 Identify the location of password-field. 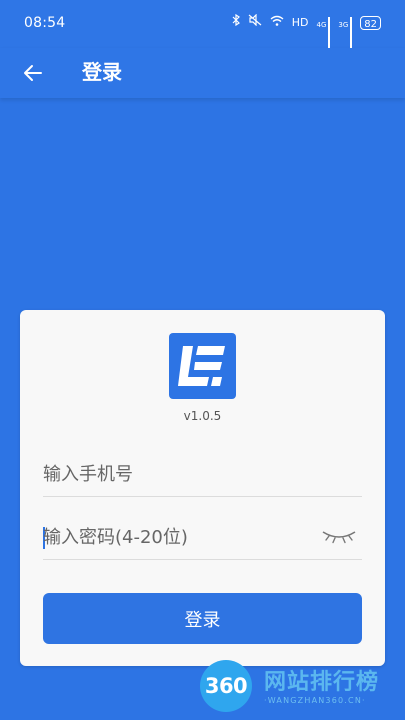
(202, 537).